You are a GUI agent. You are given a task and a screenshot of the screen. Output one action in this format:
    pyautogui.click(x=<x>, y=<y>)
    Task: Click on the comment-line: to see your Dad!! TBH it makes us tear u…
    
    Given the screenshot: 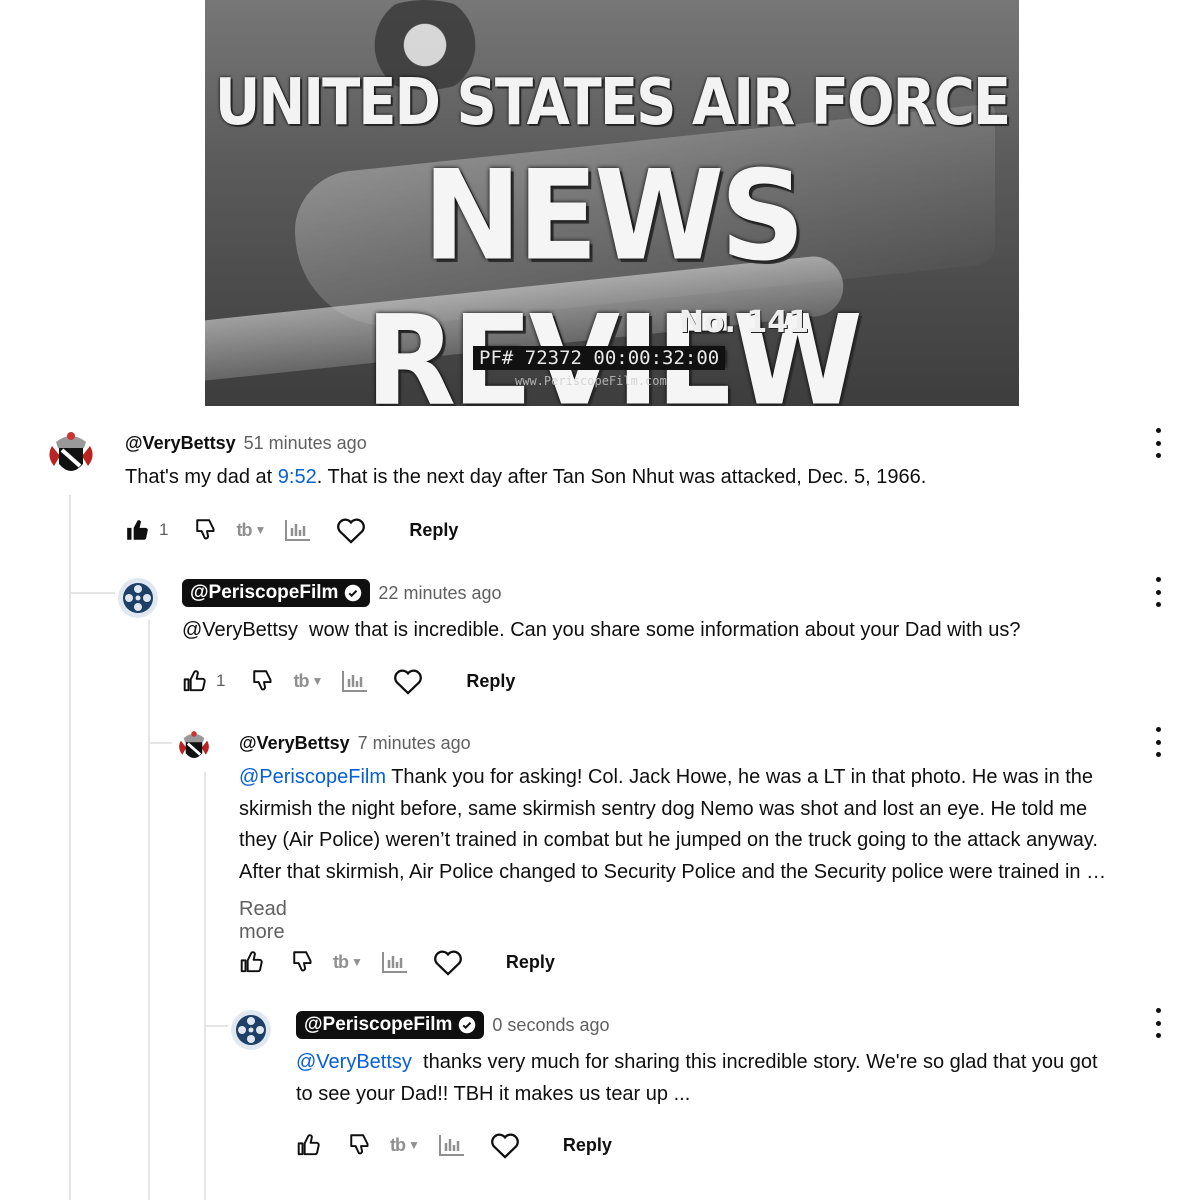 What is the action you would take?
    pyautogui.click(x=493, y=1093)
    